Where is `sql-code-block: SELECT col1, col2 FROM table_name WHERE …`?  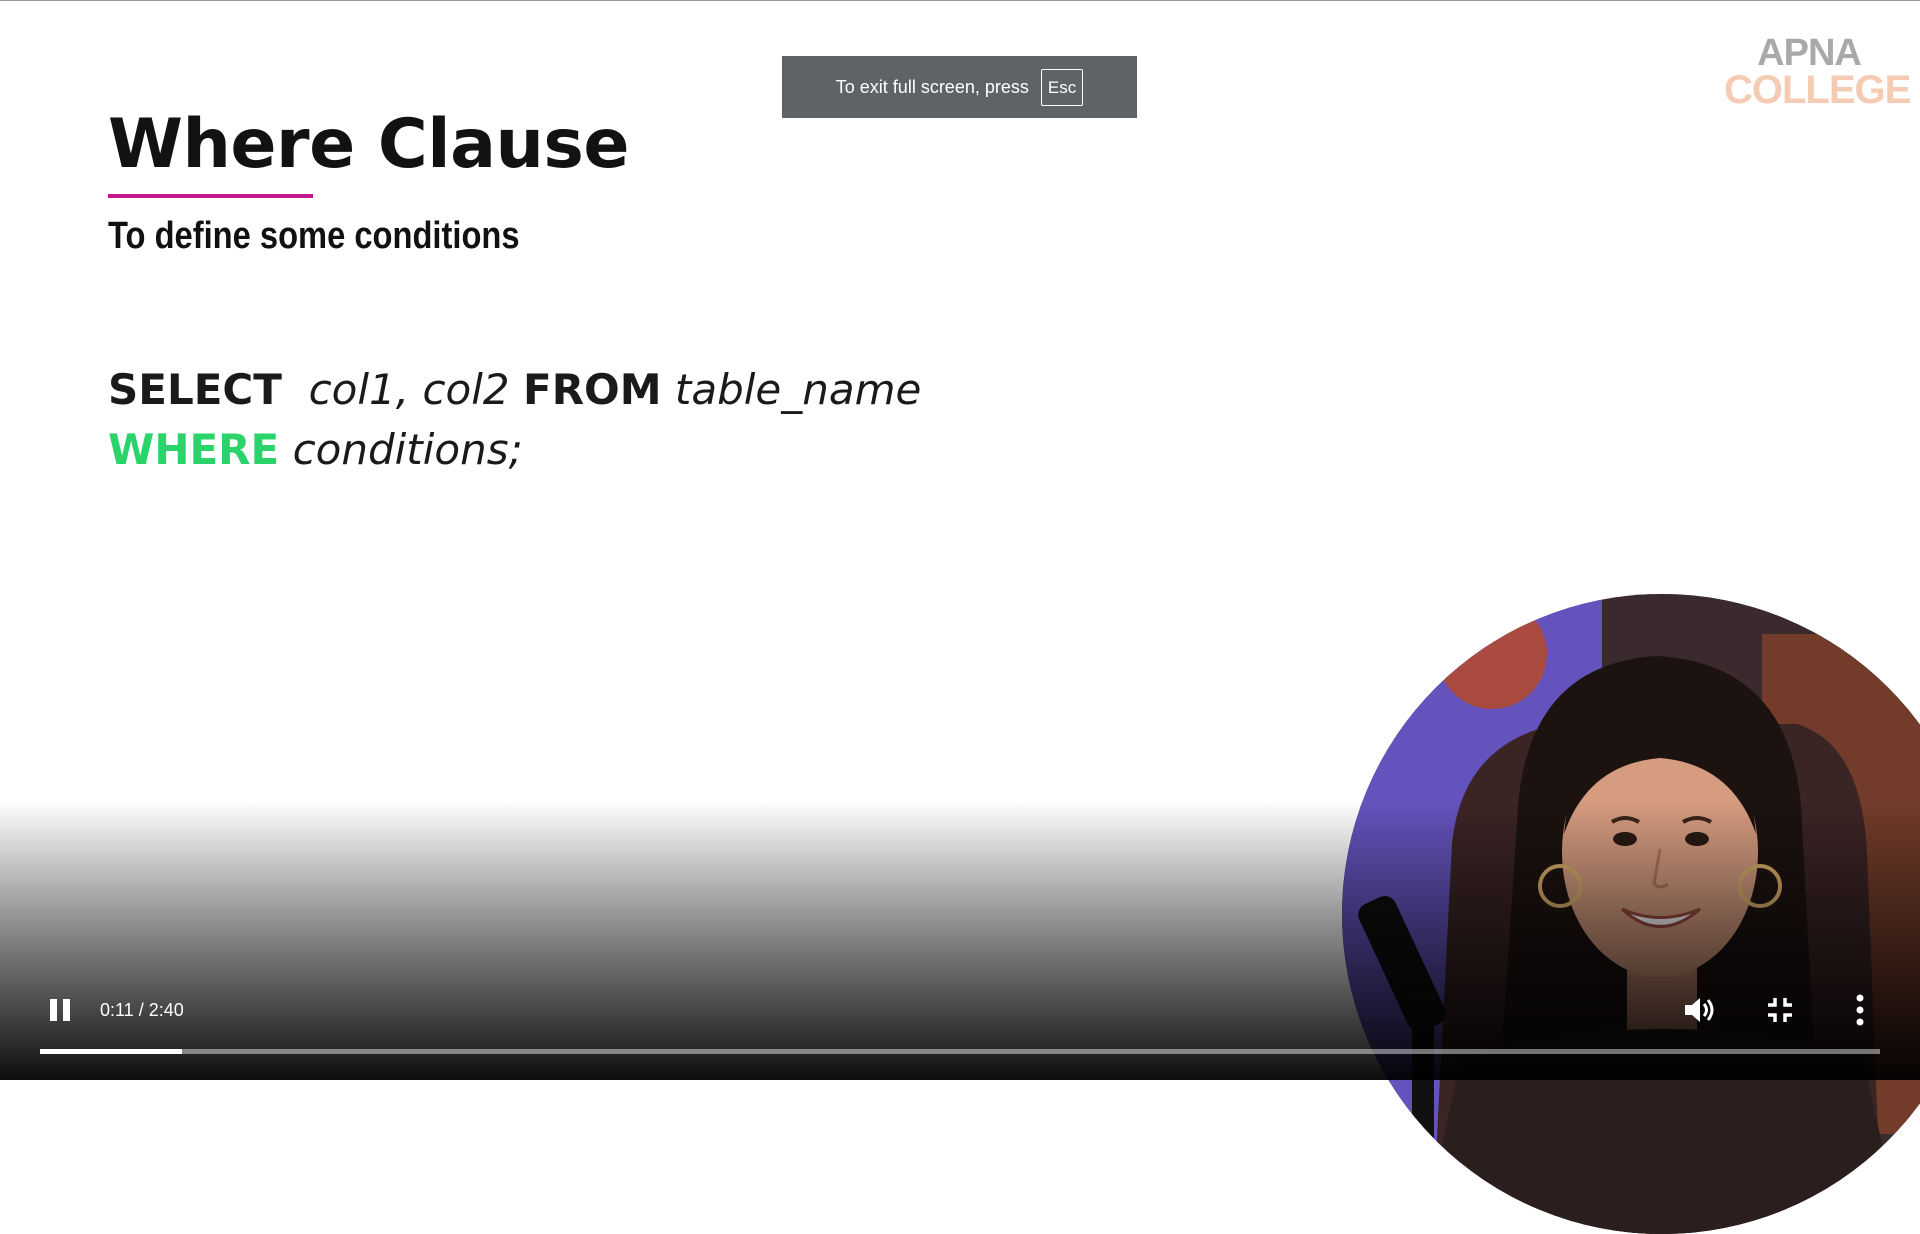
sql-code-block: SELECT col1, col2 FROM table_name WHERE … is located at coordinates (514, 420).